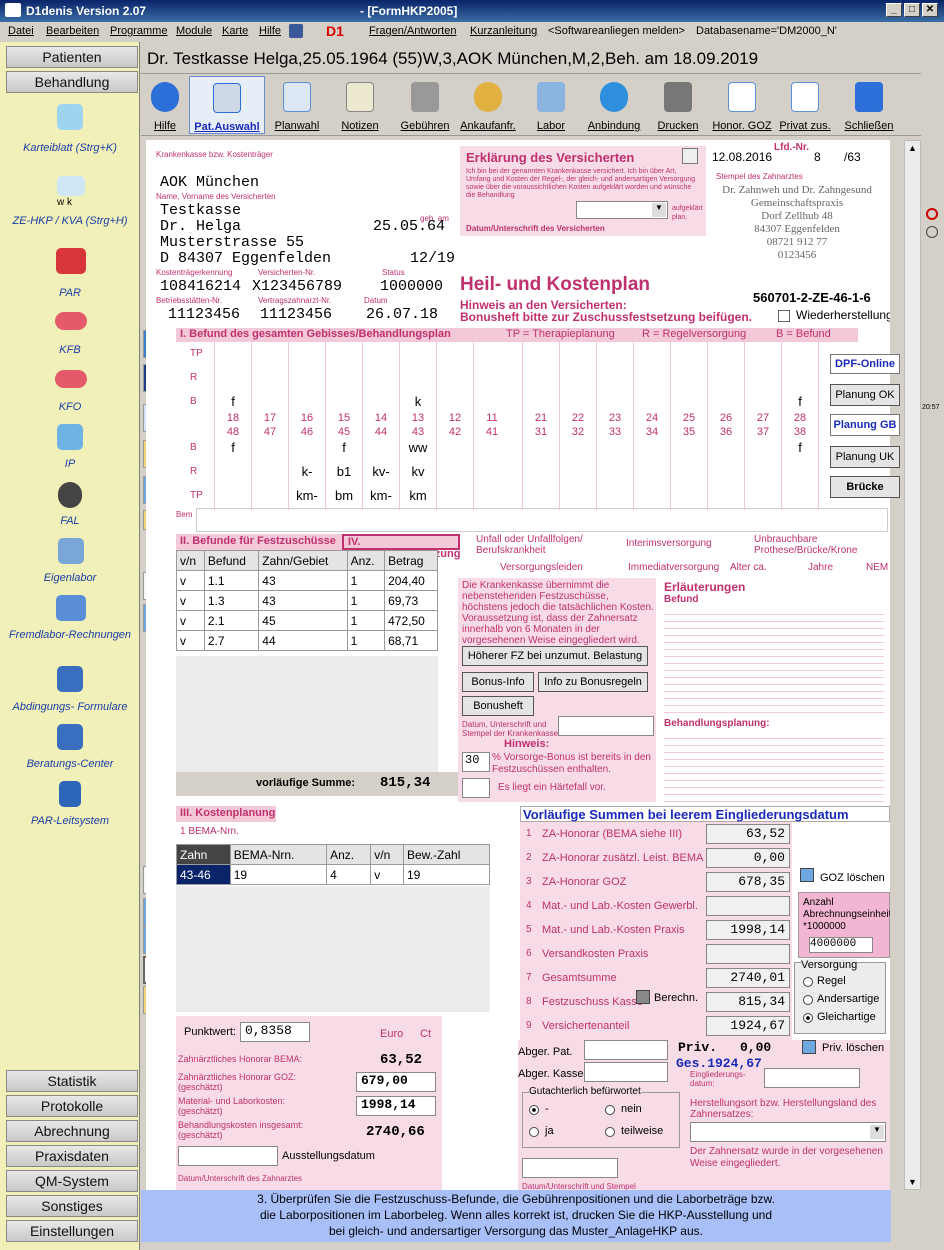  Describe the element at coordinates (498, 706) in the screenshot. I see `bonusheft-button: Bonusheft` at that location.